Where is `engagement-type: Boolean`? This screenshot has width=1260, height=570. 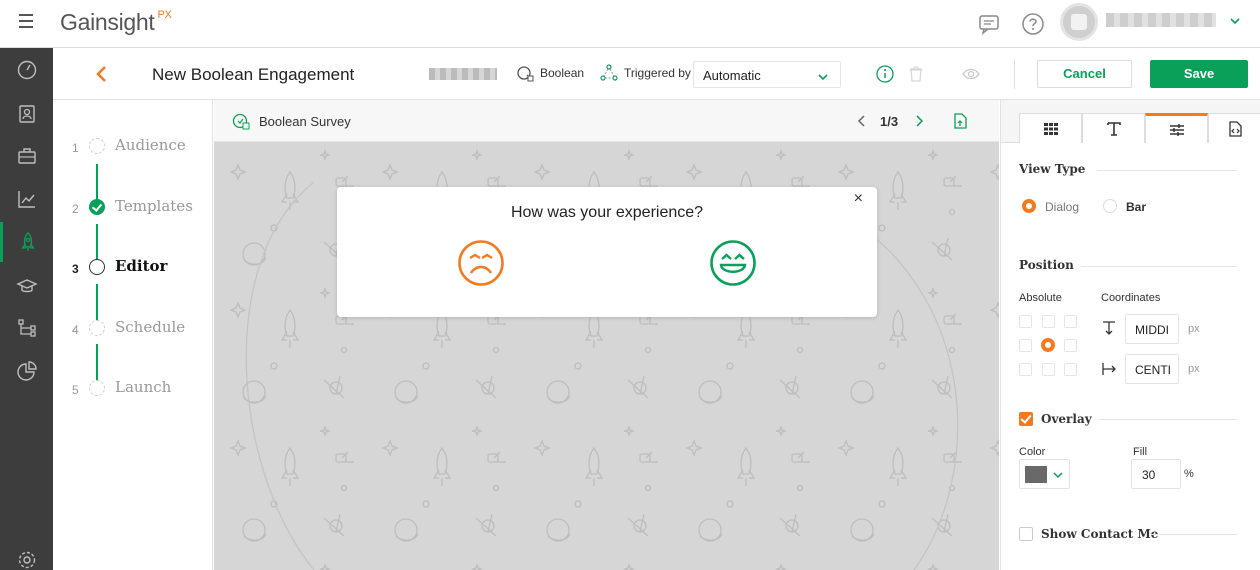 engagement-type: Boolean is located at coordinates (550, 73).